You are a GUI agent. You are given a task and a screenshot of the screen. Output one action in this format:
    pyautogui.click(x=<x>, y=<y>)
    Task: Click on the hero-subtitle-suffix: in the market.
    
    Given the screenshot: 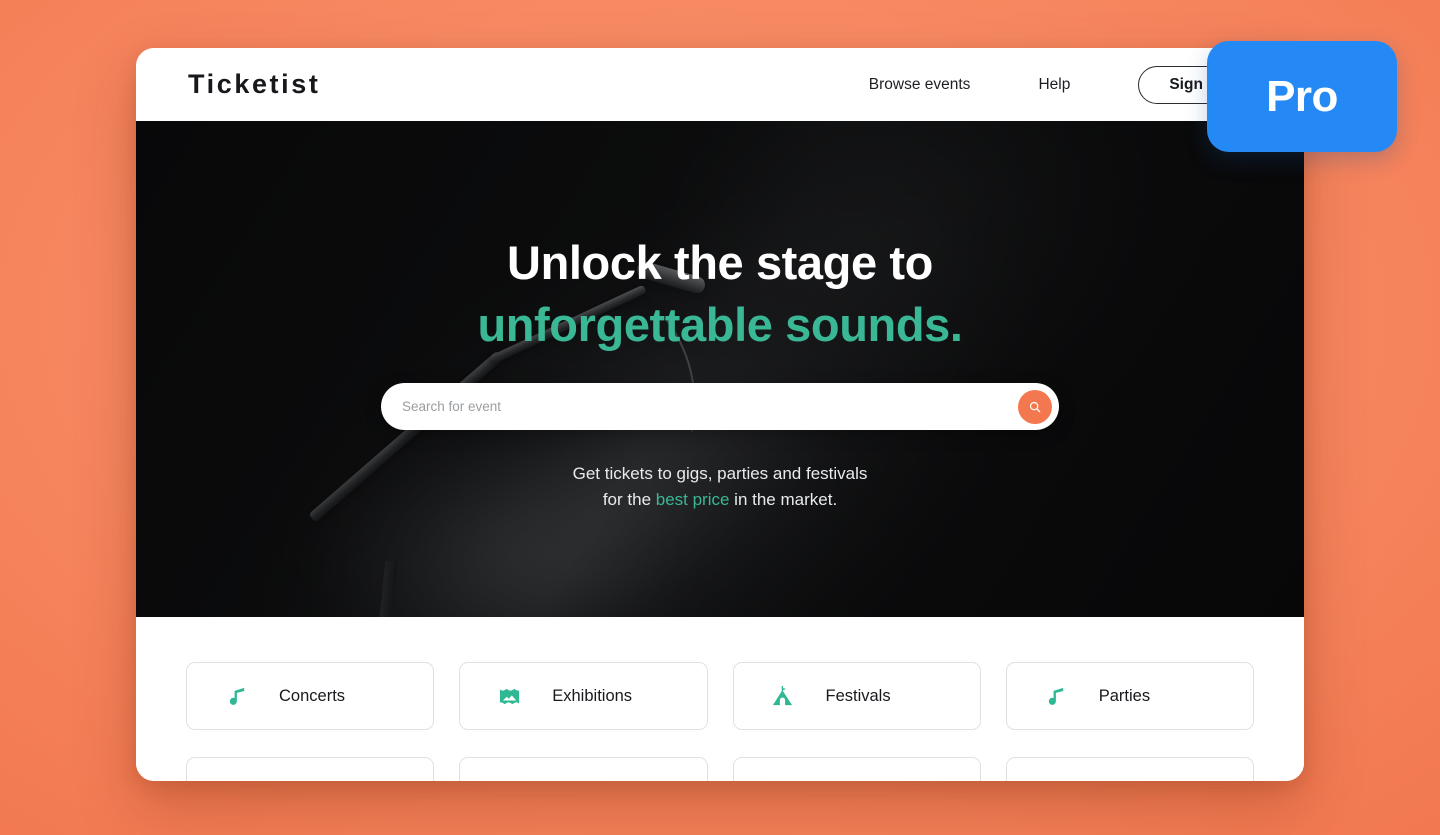 What is the action you would take?
    pyautogui.click(x=783, y=500)
    